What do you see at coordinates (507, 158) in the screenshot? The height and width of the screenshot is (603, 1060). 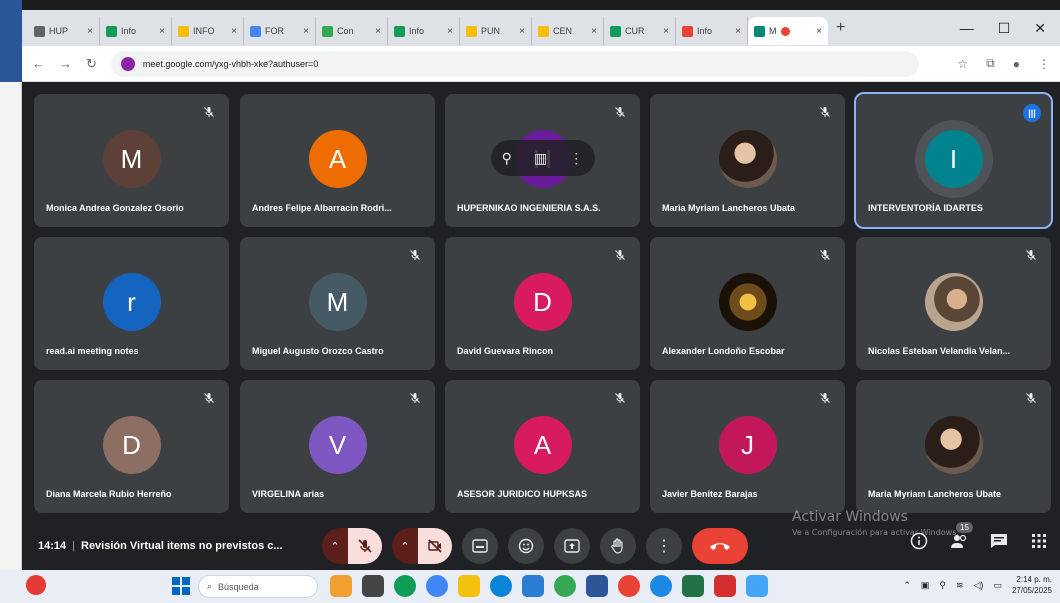 I see `pin-icon: ⚲` at bounding box center [507, 158].